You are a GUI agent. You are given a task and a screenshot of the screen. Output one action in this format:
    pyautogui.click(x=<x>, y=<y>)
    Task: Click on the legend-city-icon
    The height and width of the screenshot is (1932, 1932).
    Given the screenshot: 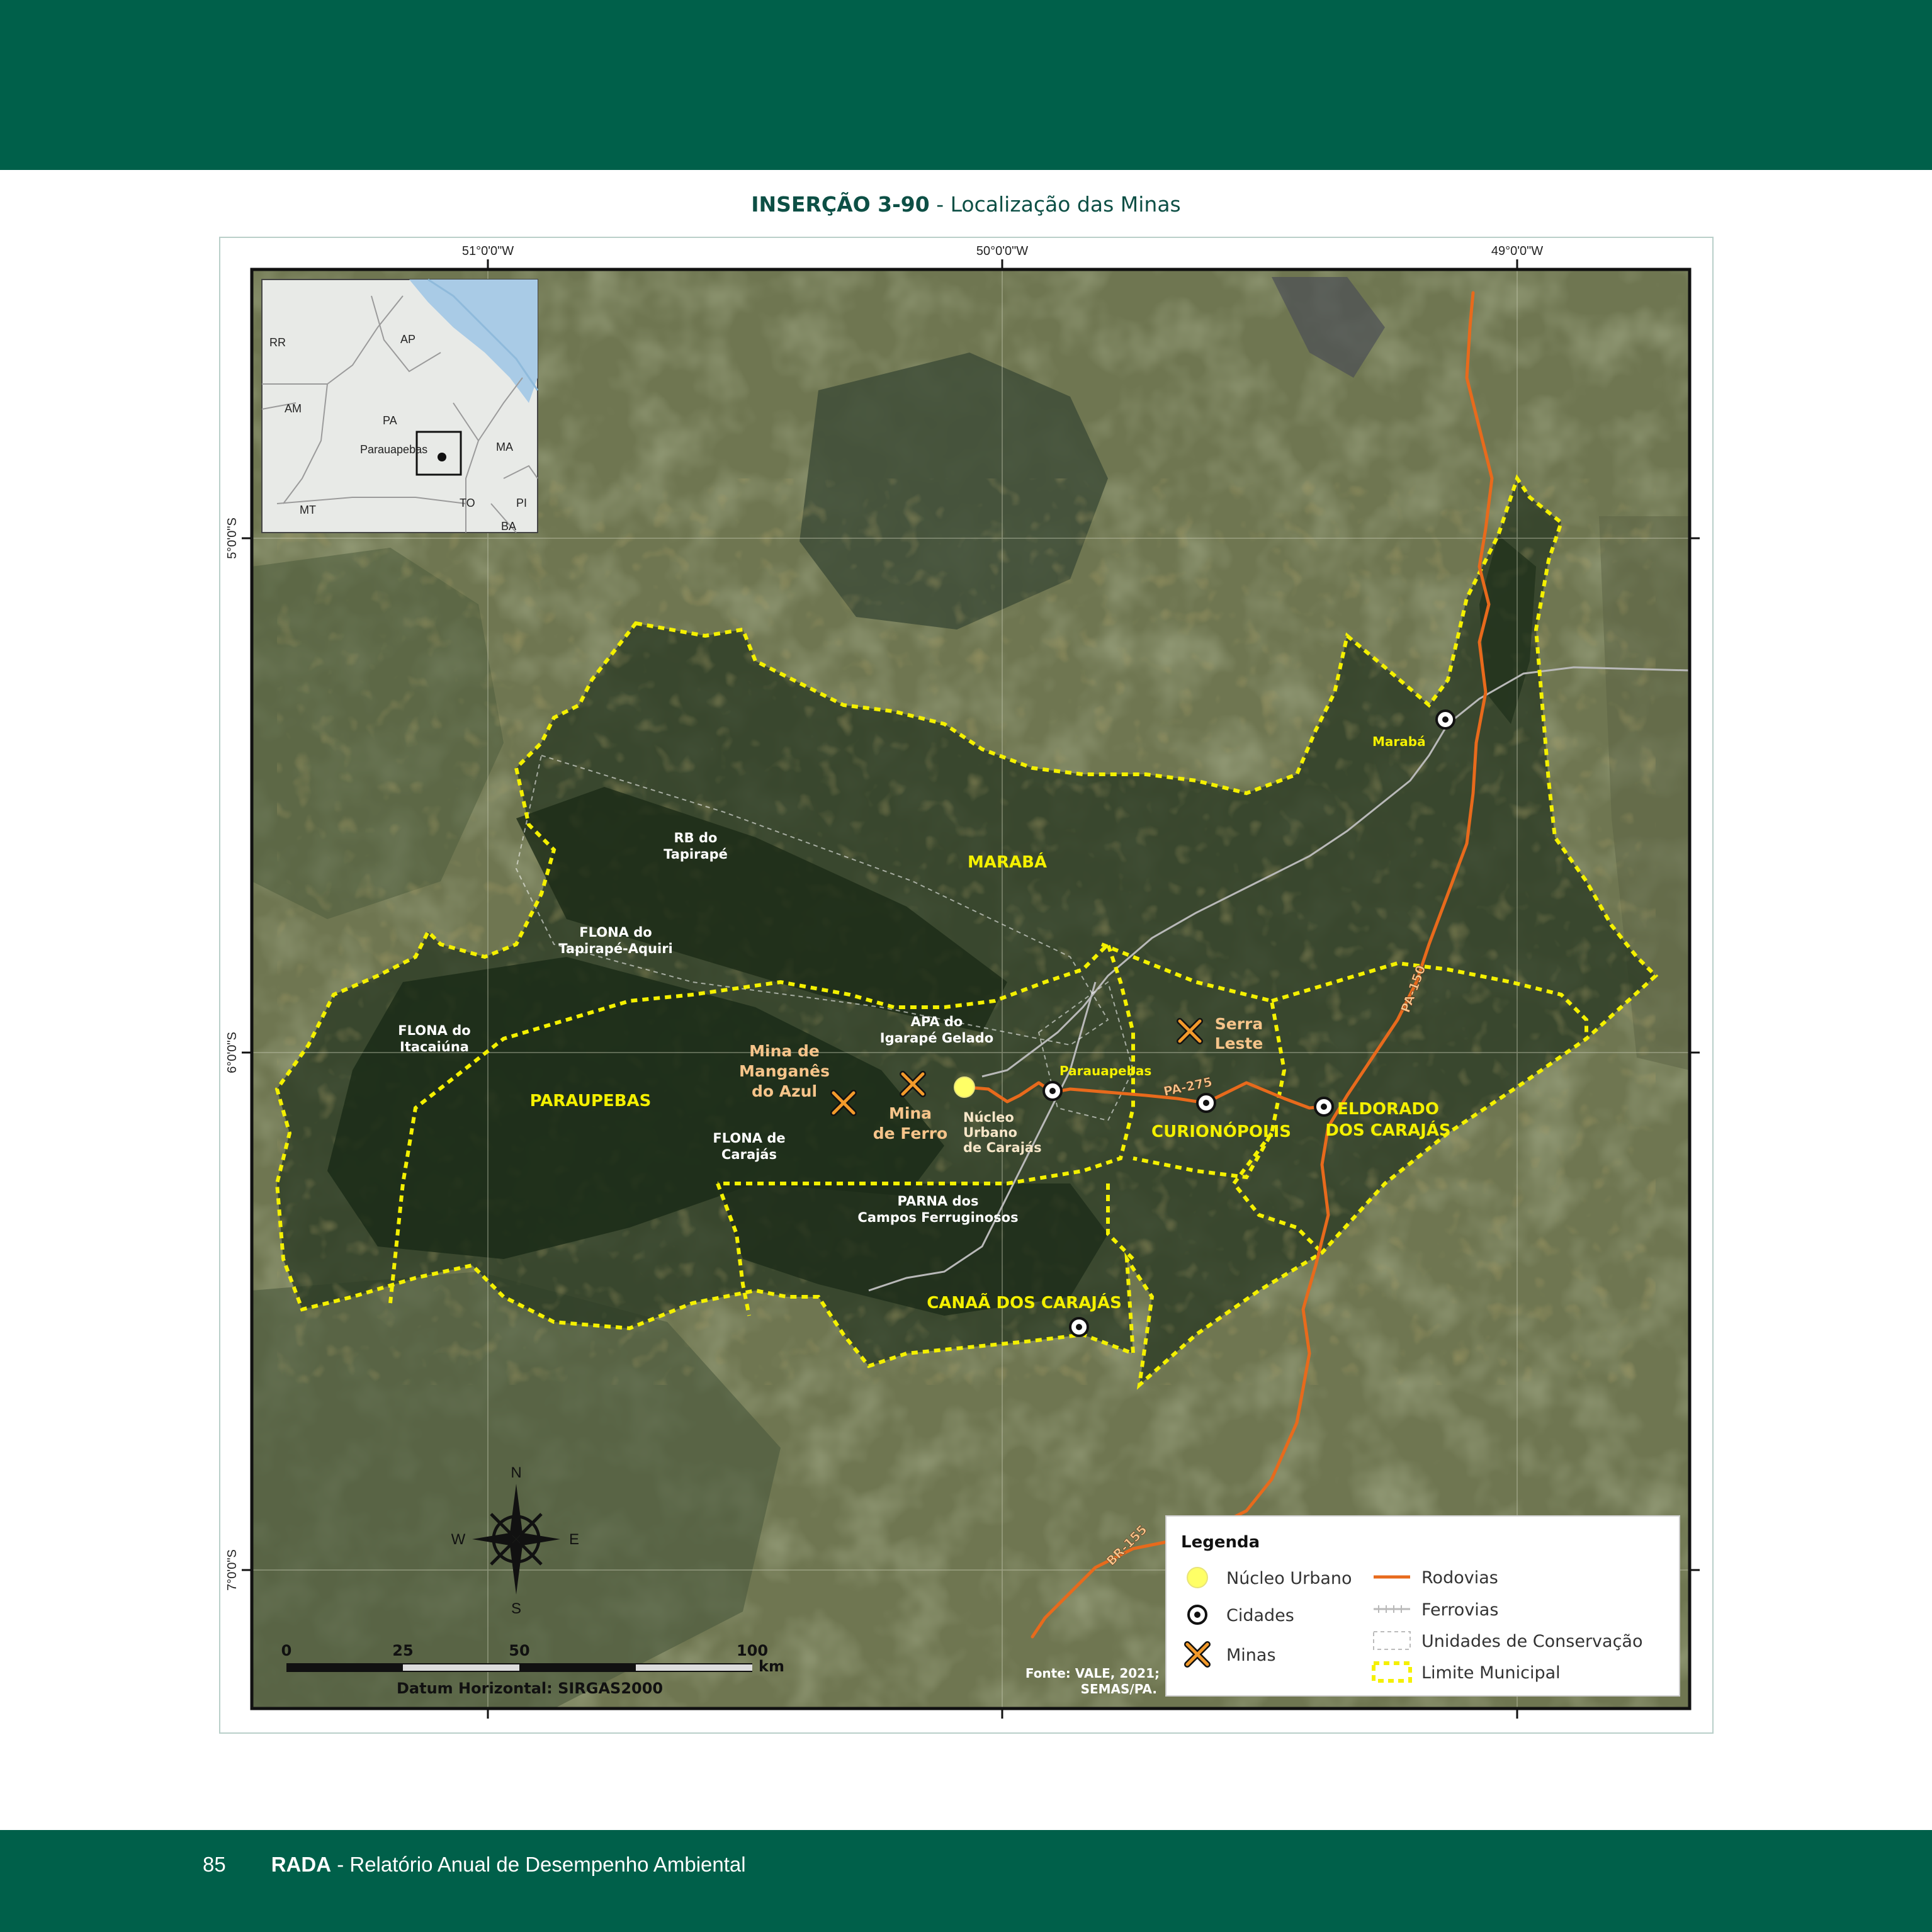 What is the action you would take?
    pyautogui.click(x=1197, y=1615)
    